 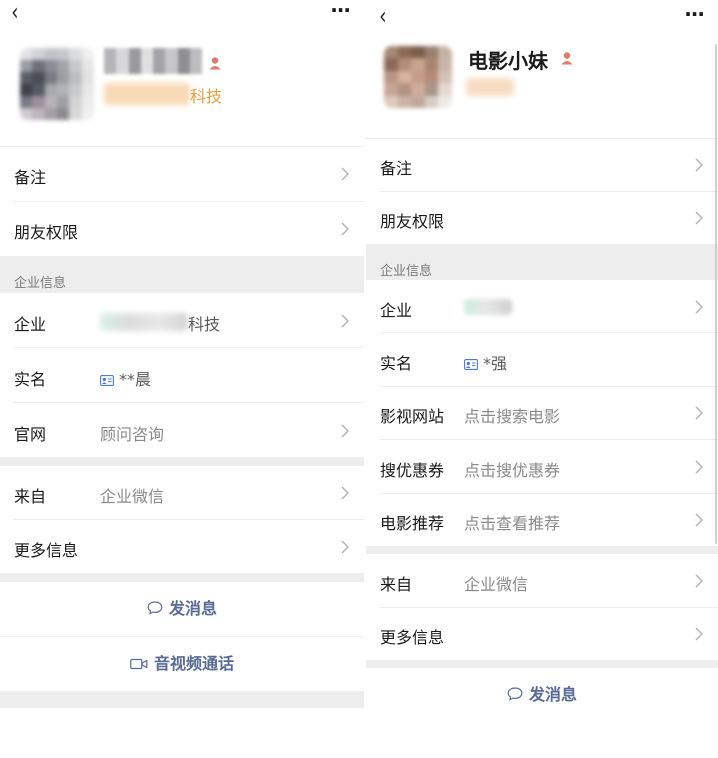 What do you see at coordinates (542, 359) in the screenshot?
I see `realname-row: 实名 *强` at bounding box center [542, 359].